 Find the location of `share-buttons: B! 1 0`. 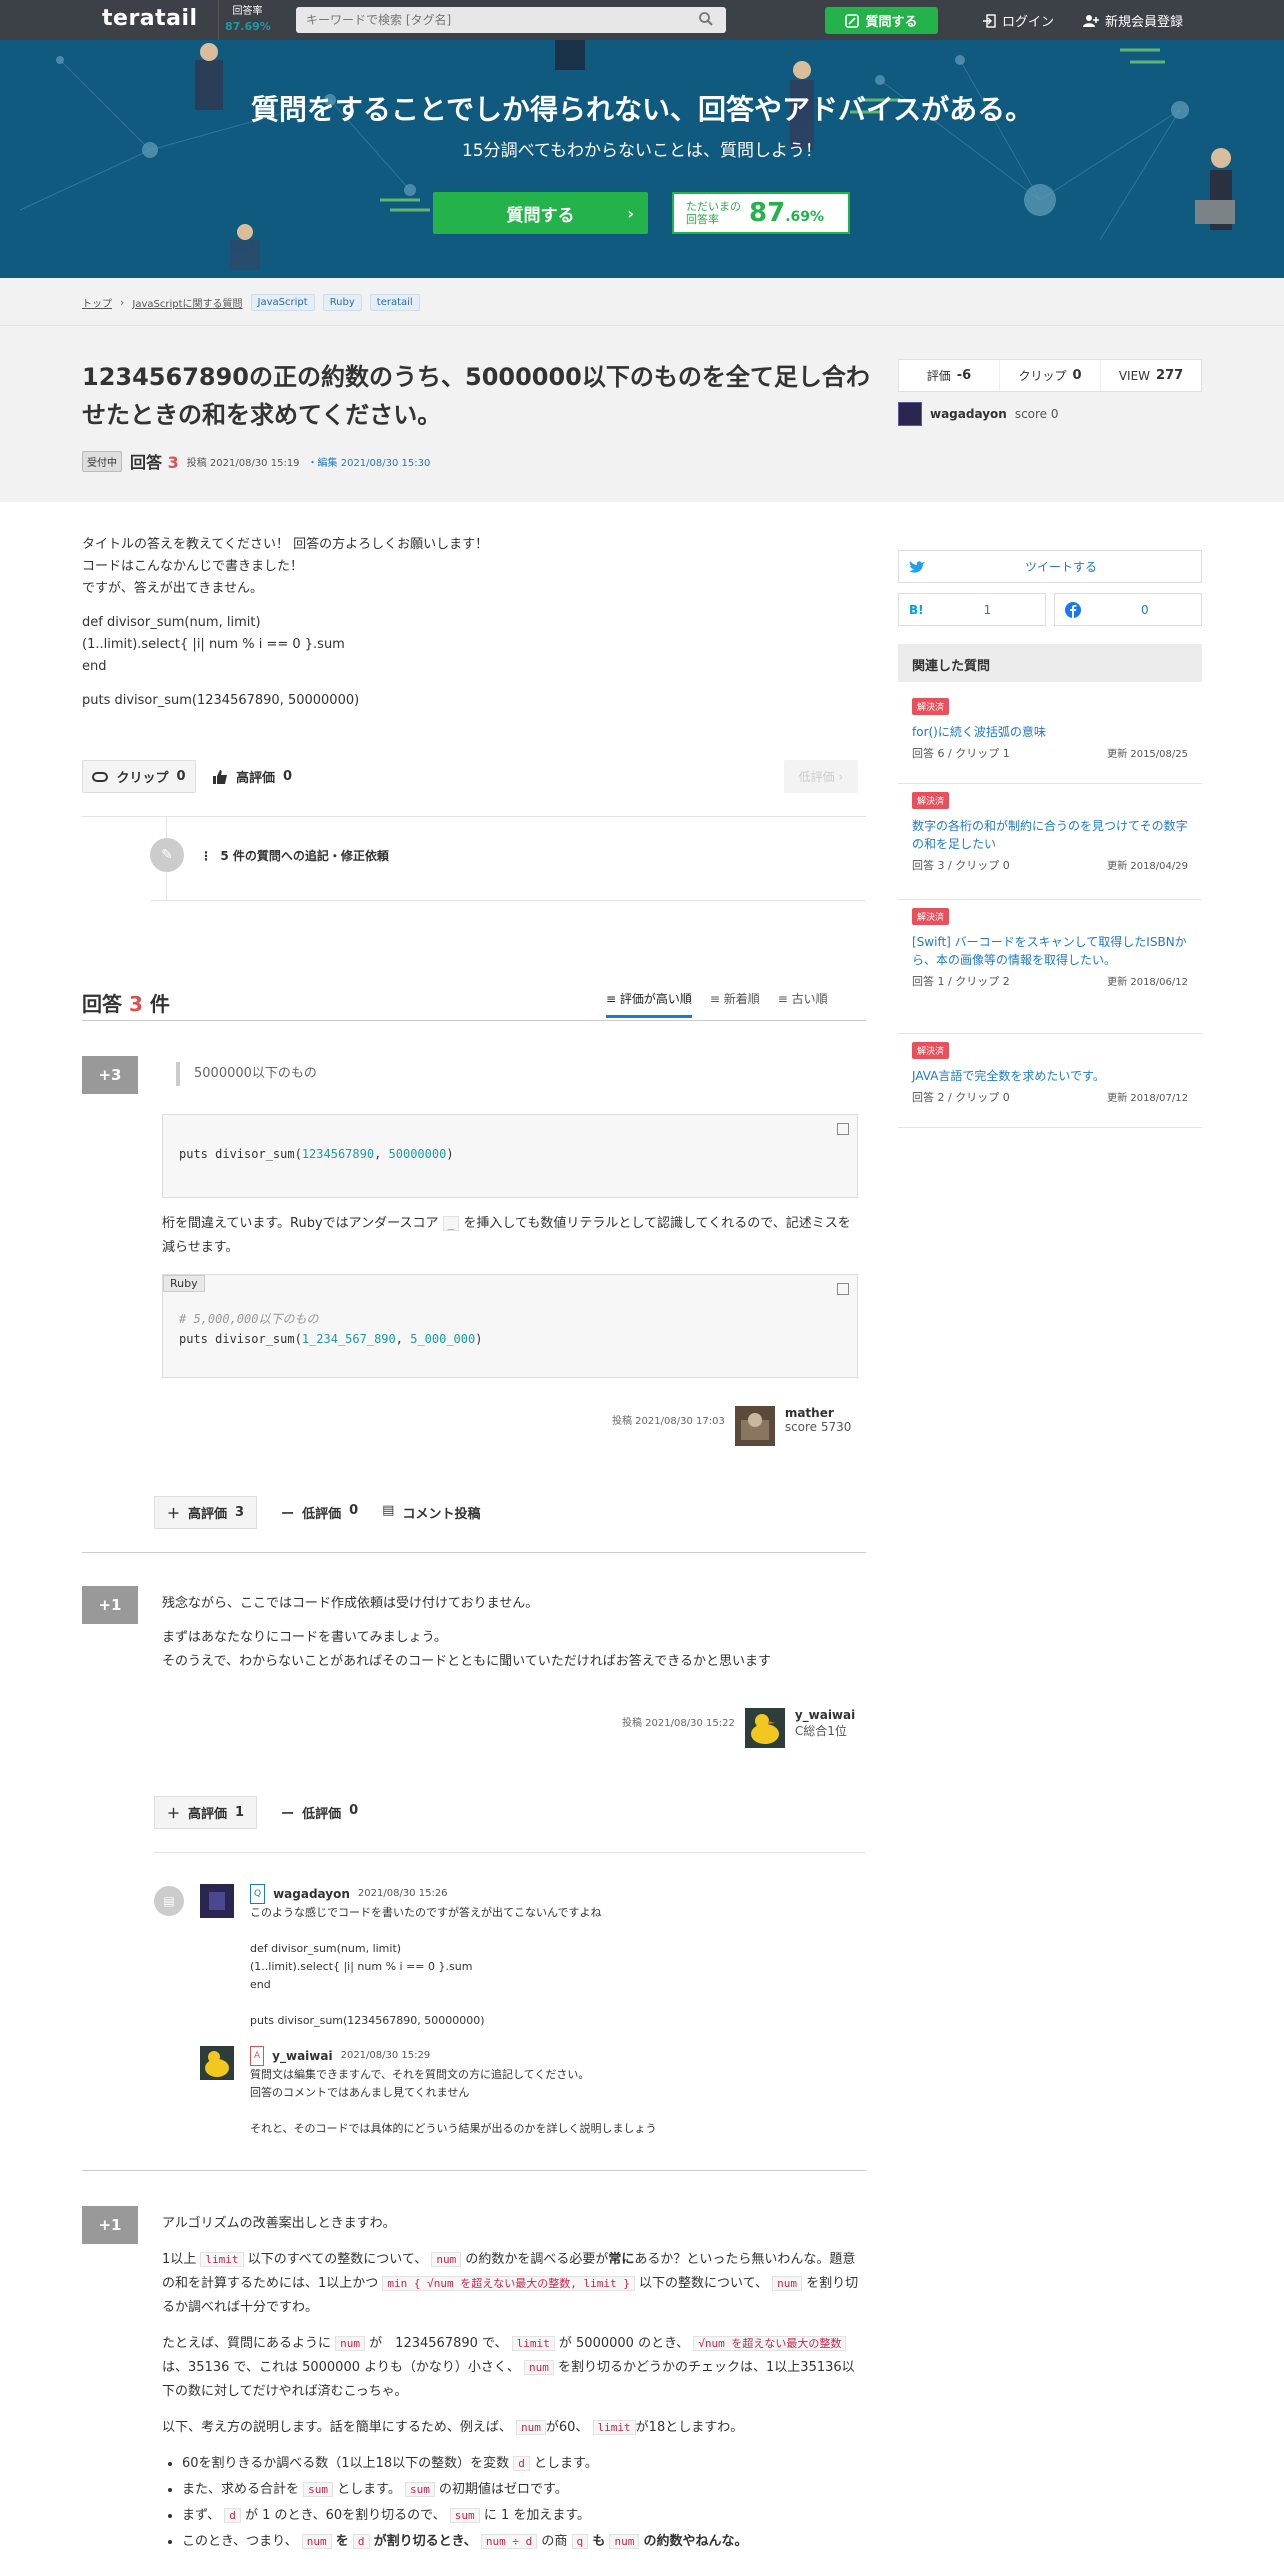

share-buttons: B! 1 0 is located at coordinates (1050, 609).